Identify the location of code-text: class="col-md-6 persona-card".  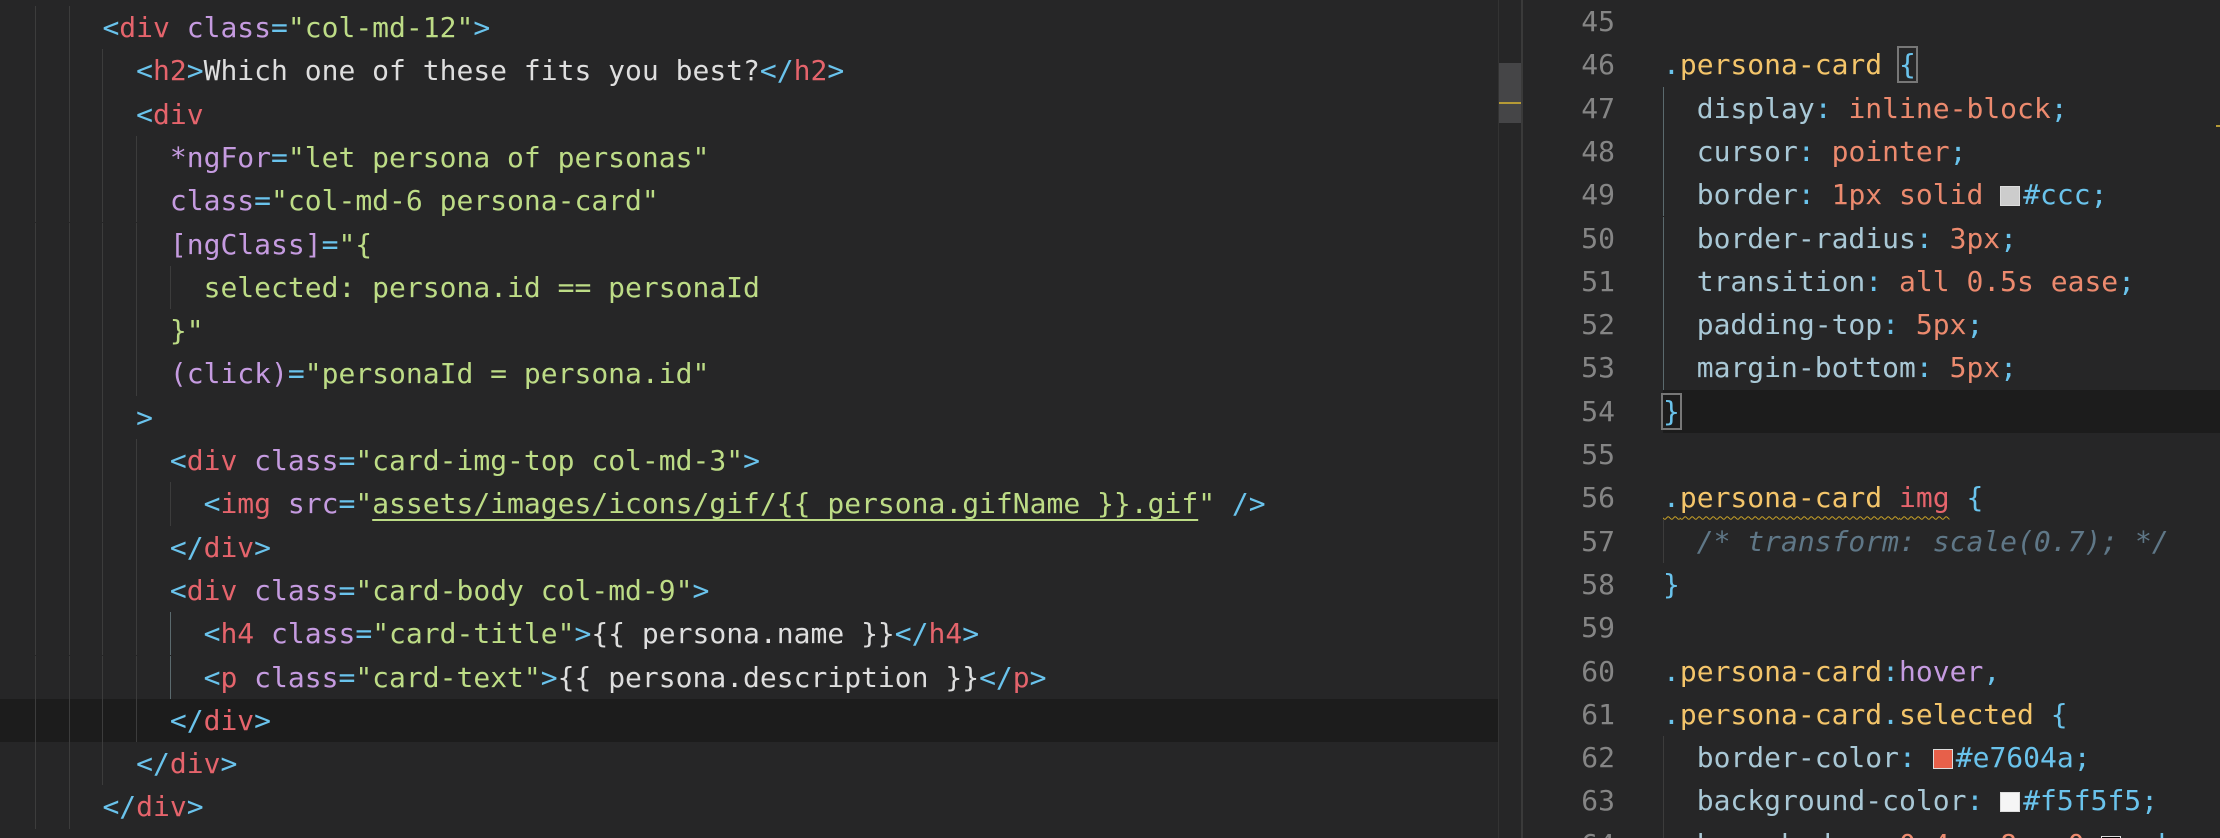
(414, 200).